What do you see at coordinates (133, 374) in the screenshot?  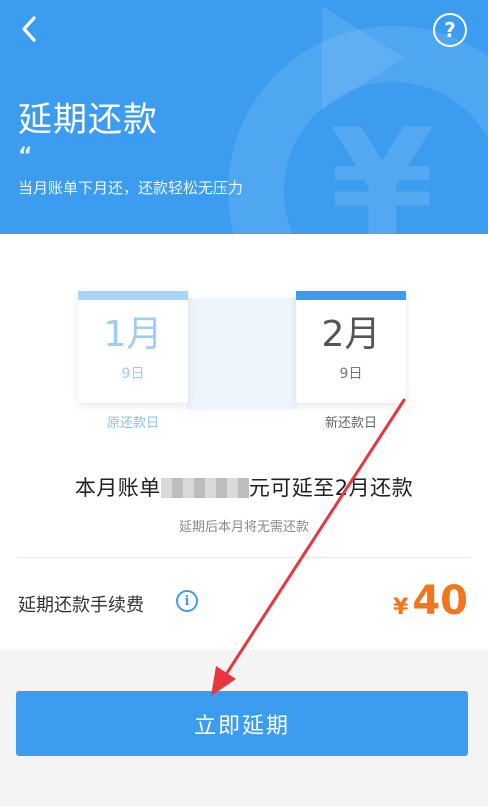 I see `original-day: 9日` at bounding box center [133, 374].